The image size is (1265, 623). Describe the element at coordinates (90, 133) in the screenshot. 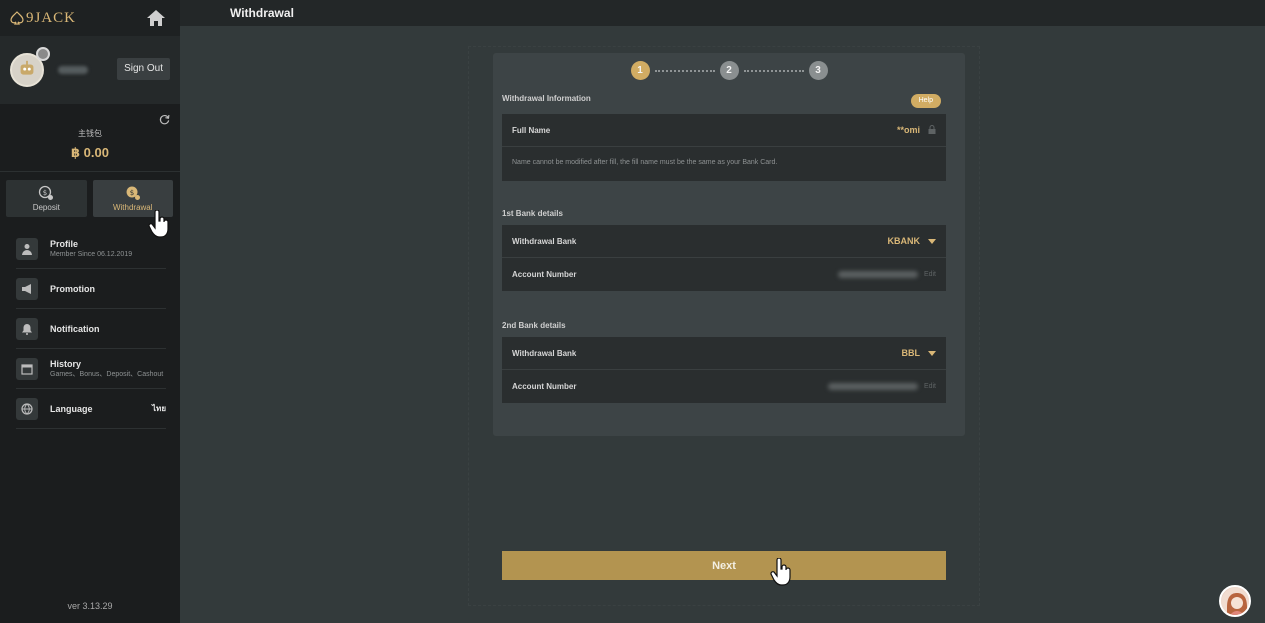

I see `wallet-label: 主钱包` at that location.